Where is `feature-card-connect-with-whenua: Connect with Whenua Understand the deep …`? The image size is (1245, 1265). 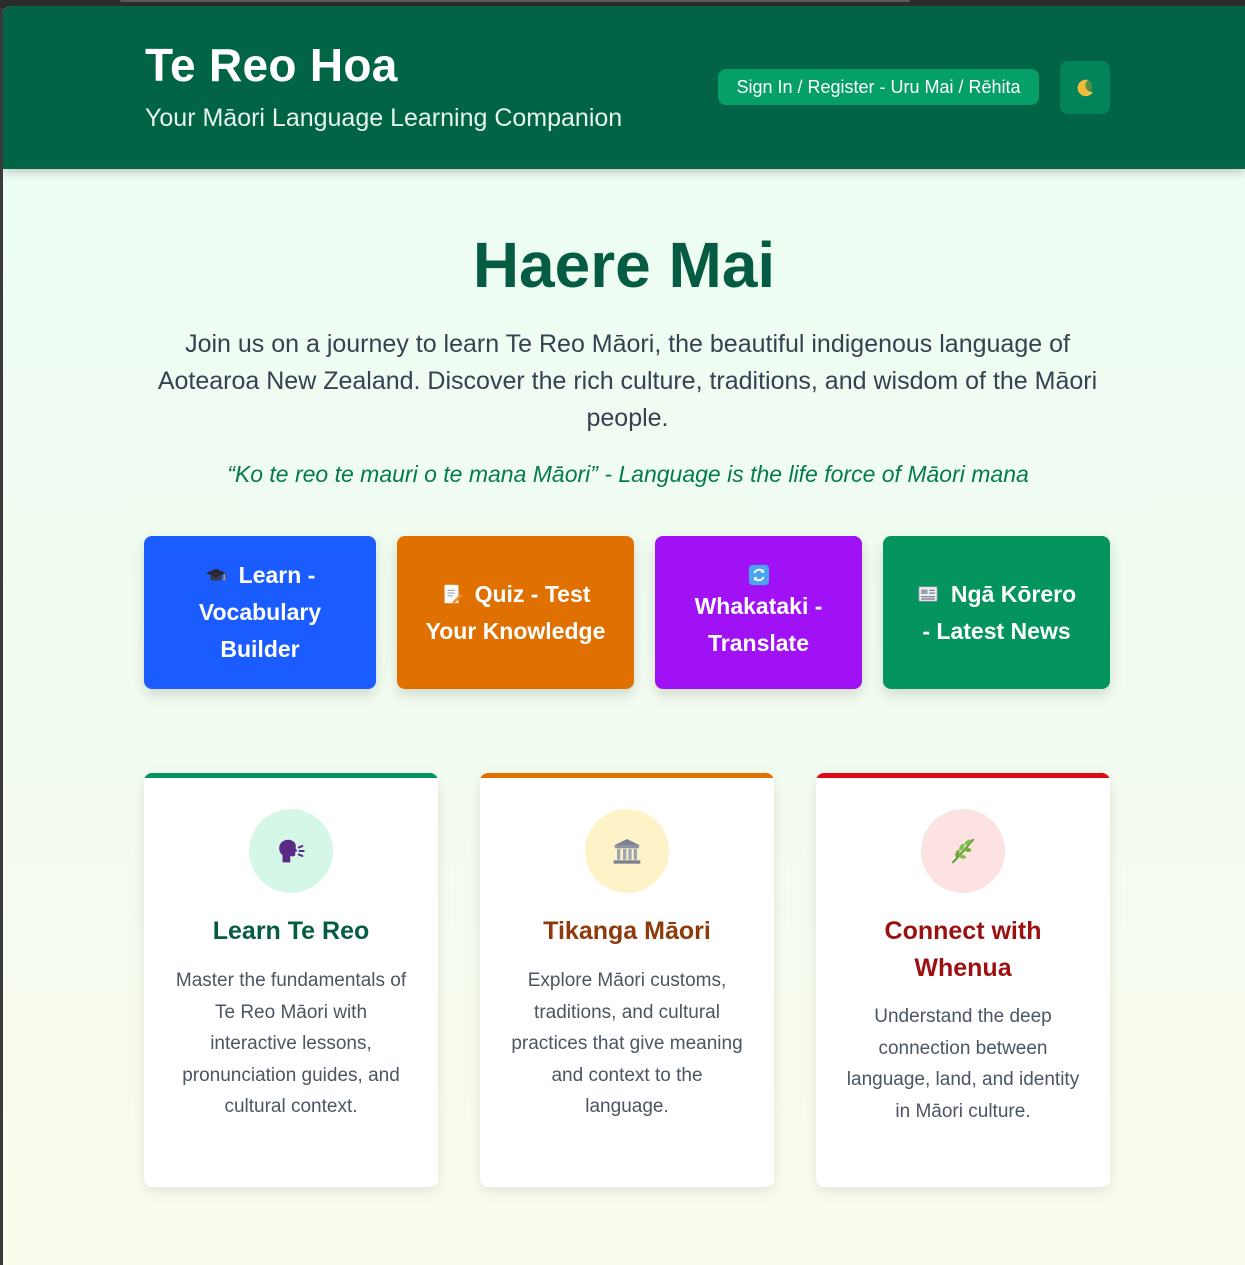
feature-card-connect-with-whenua: Connect with Whenua Understand the deep … is located at coordinates (963, 980).